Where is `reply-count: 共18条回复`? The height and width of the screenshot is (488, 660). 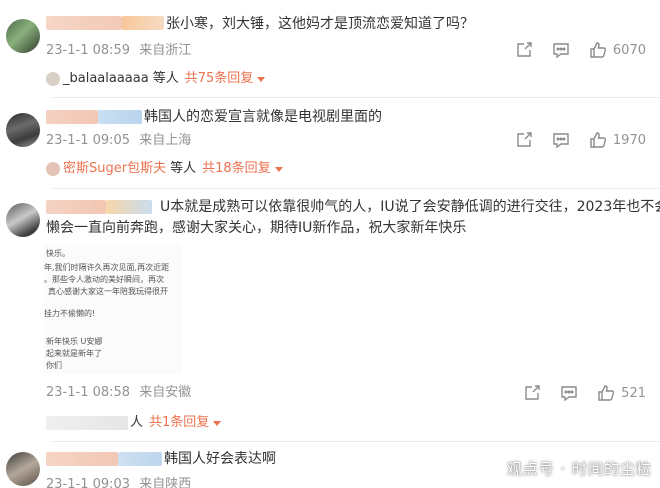 reply-count: 共18条回复 is located at coordinates (236, 169).